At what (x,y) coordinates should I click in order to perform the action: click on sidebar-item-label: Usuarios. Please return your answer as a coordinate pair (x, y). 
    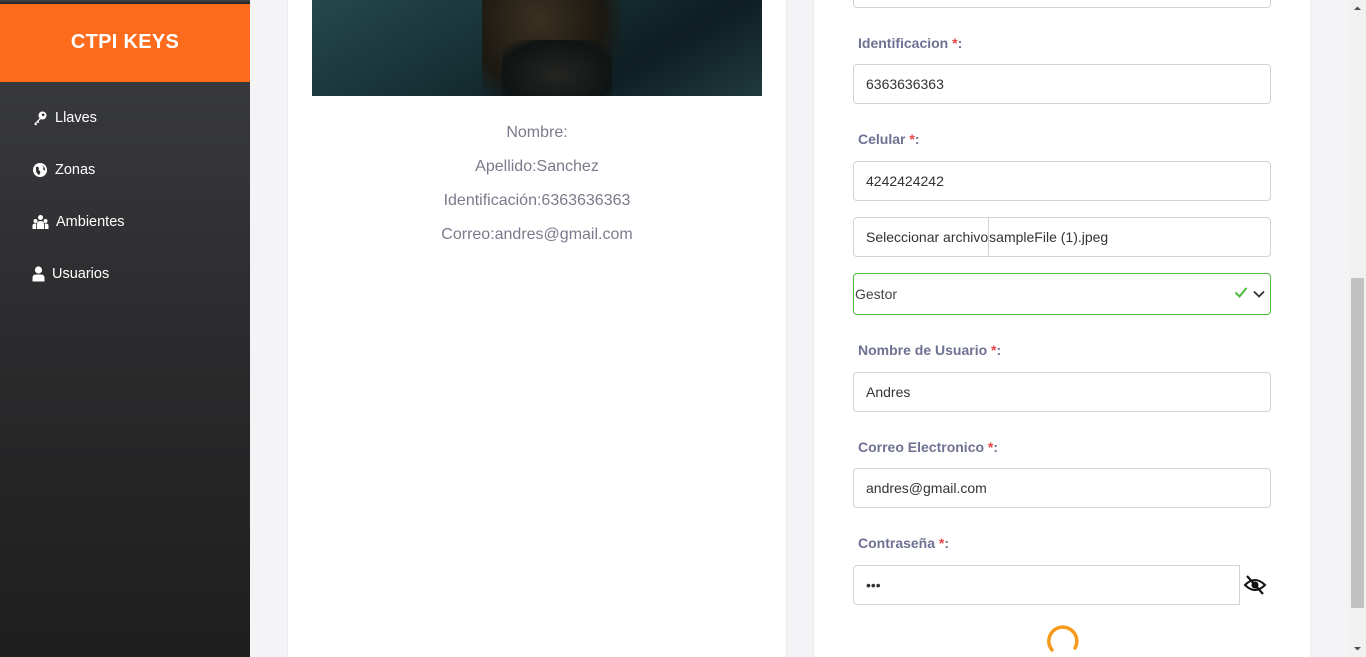
    Looking at the image, I should click on (81, 274).